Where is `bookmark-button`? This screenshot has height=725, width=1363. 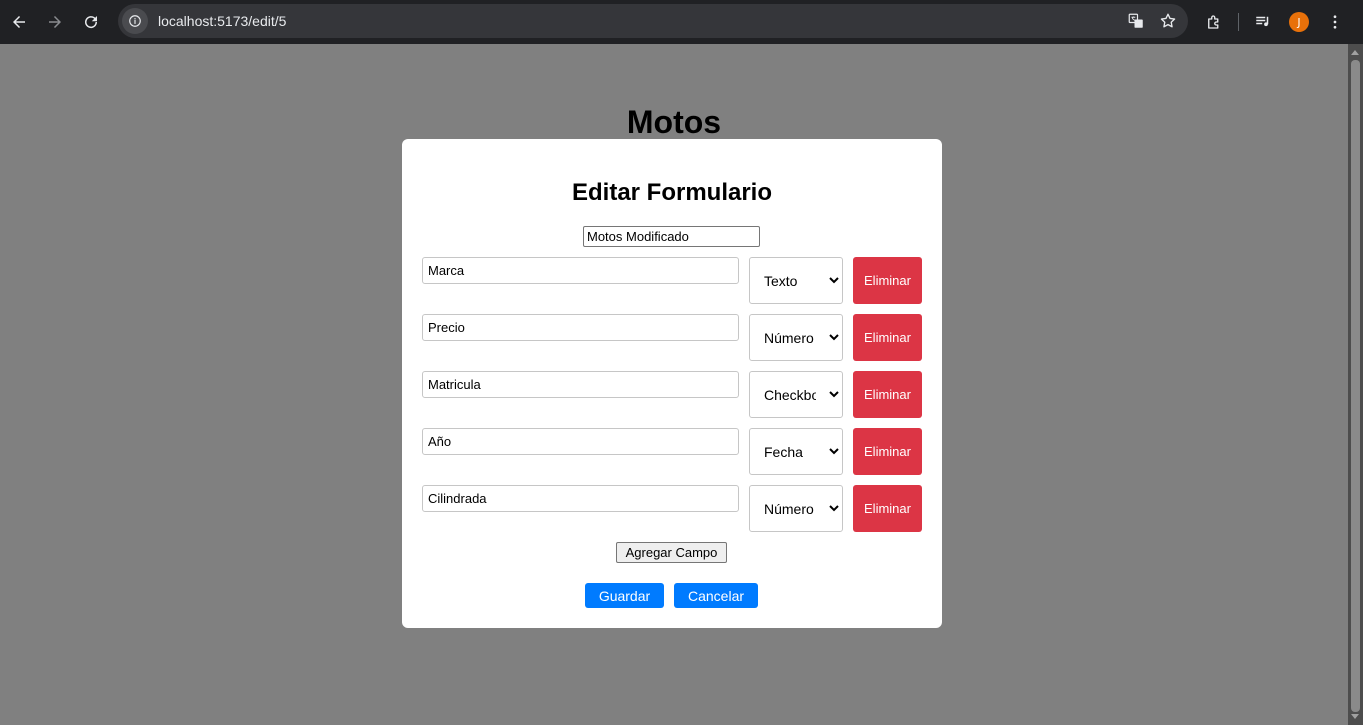 bookmark-button is located at coordinates (1168, 21).